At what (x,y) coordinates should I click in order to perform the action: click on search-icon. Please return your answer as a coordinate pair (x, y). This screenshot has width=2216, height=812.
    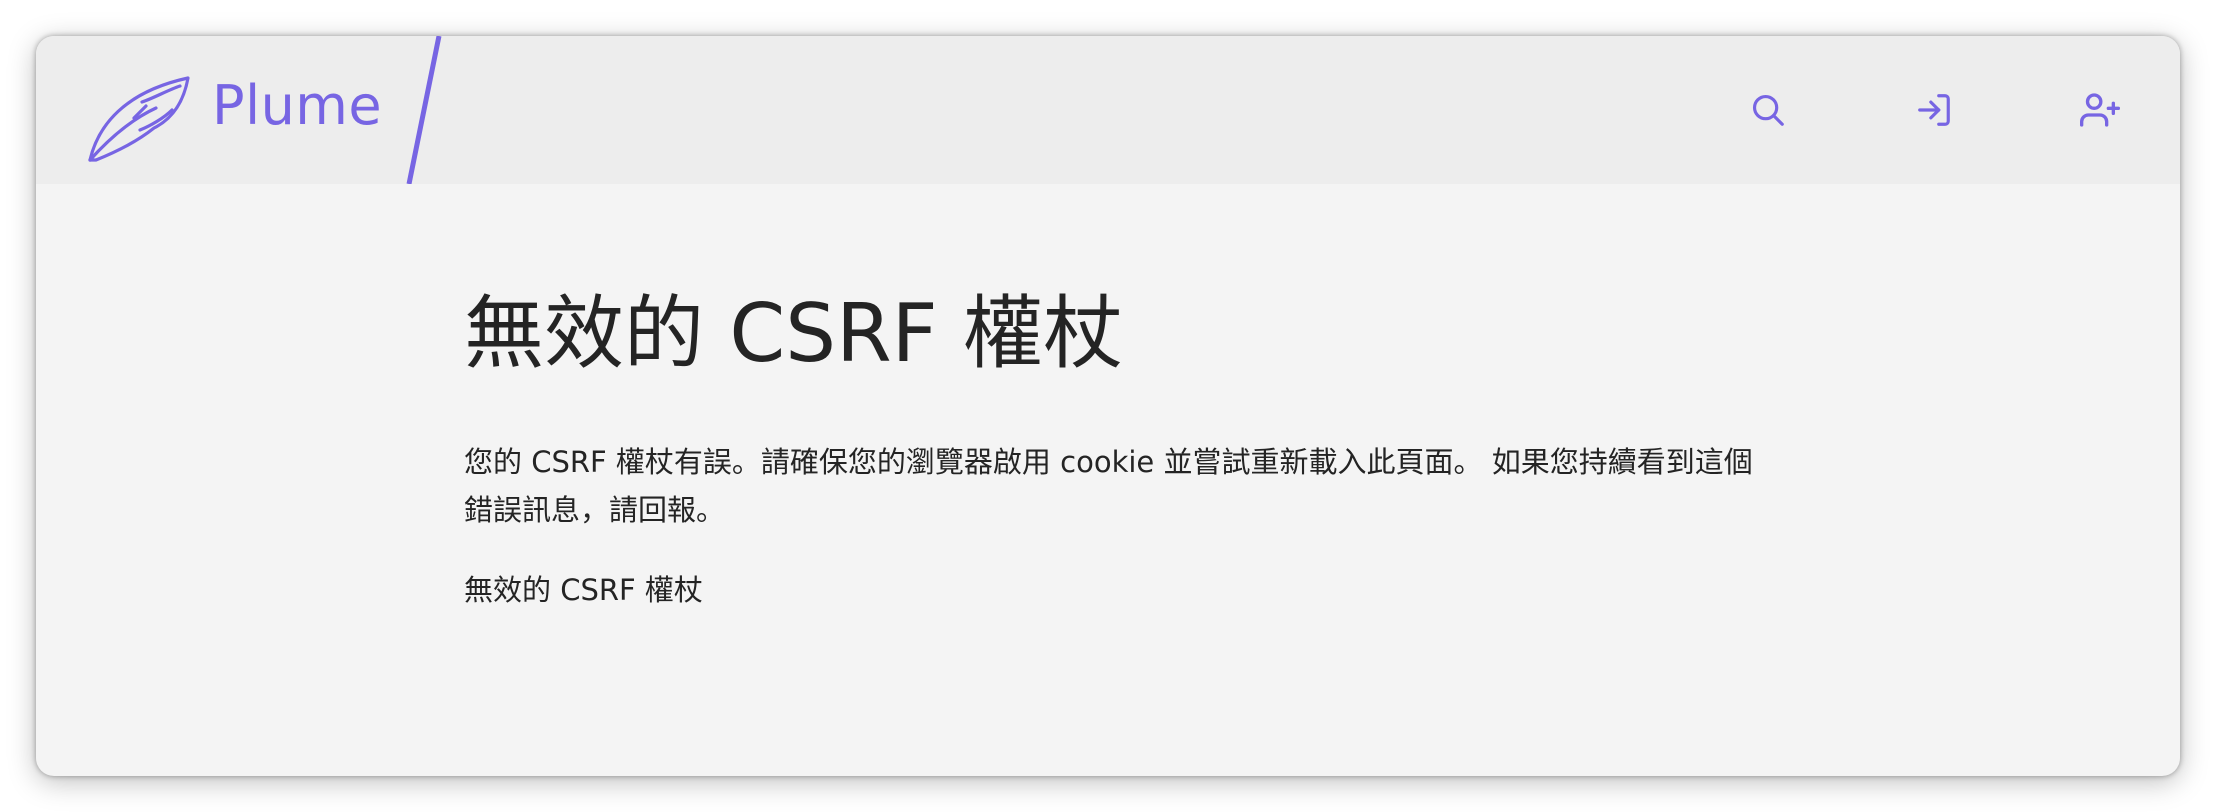
    Looking at the image, I should click on (1768, 110).